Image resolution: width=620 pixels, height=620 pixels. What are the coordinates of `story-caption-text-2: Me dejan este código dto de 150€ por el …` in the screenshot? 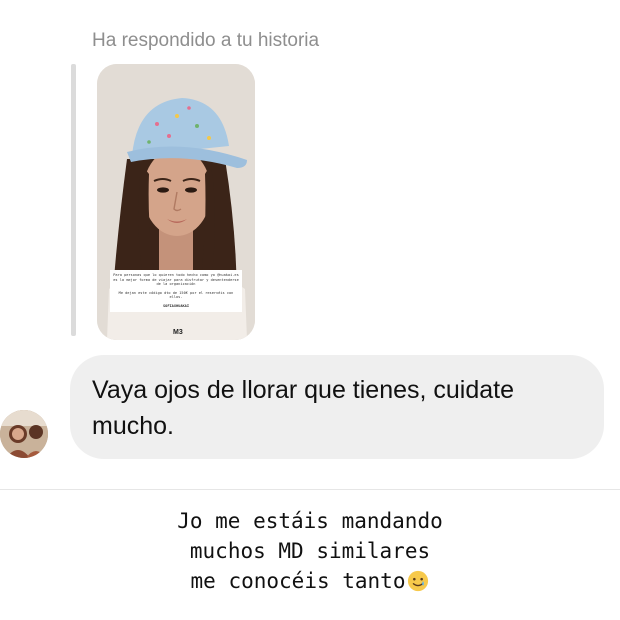 It's located at (176, 295).